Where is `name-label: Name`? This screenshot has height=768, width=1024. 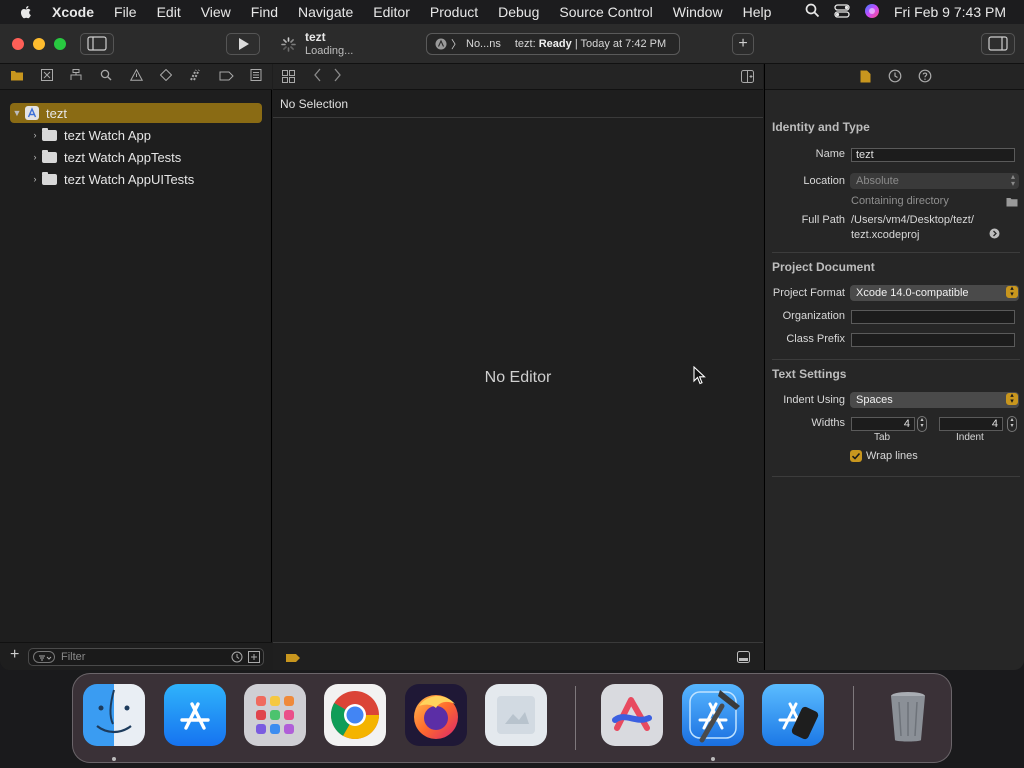
name-label: Name is located at coordinates (830, 154).